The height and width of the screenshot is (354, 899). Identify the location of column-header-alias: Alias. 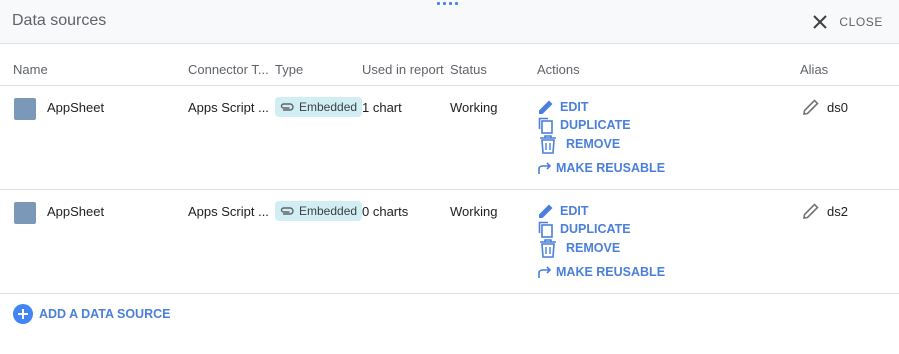
(814, 69).